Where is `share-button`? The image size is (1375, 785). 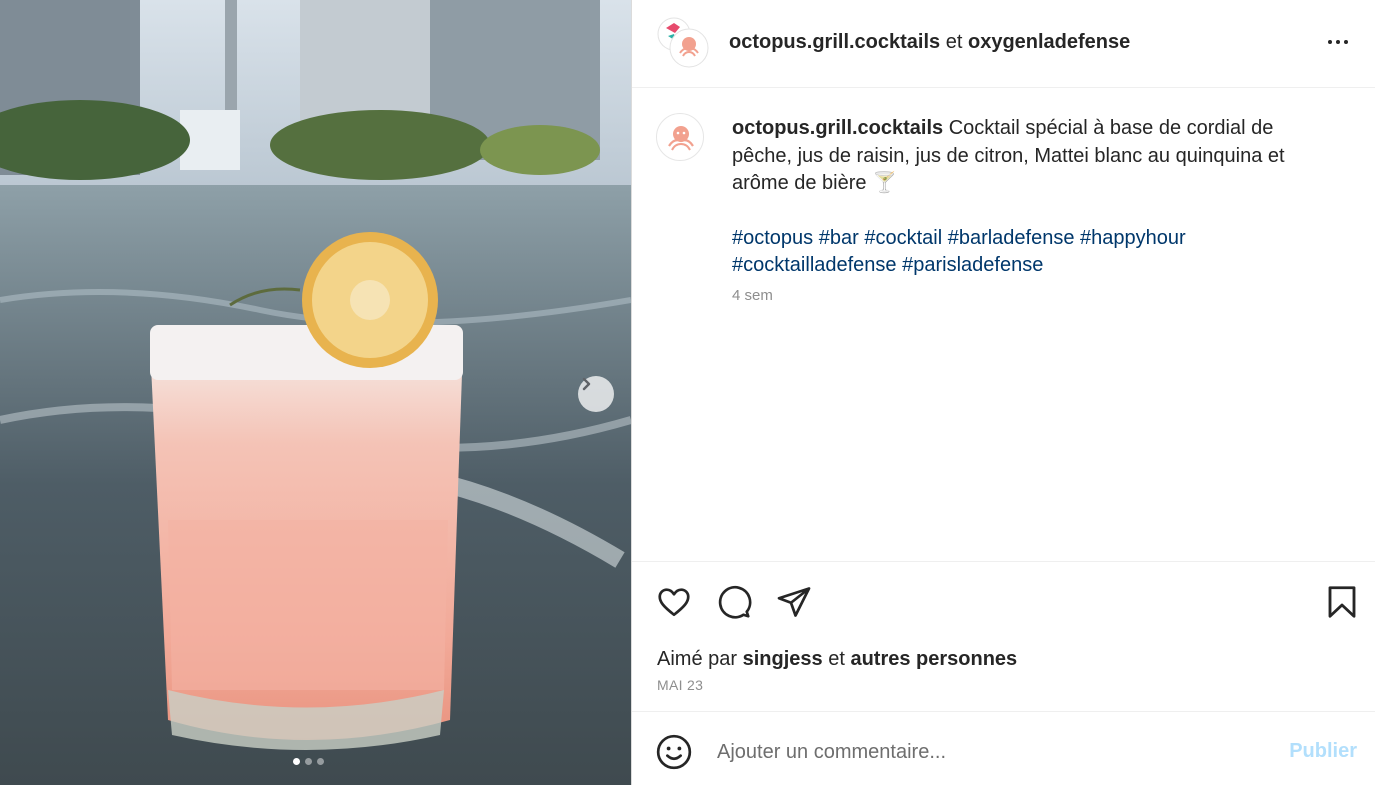 share-button is located at coordinates (794, 602).